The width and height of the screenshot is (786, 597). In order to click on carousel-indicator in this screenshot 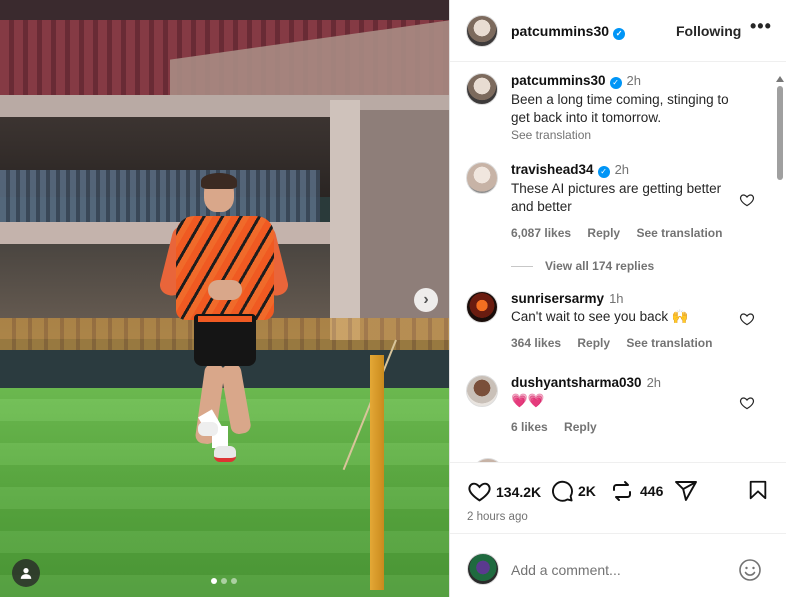, I will do `click(224, 581)`.